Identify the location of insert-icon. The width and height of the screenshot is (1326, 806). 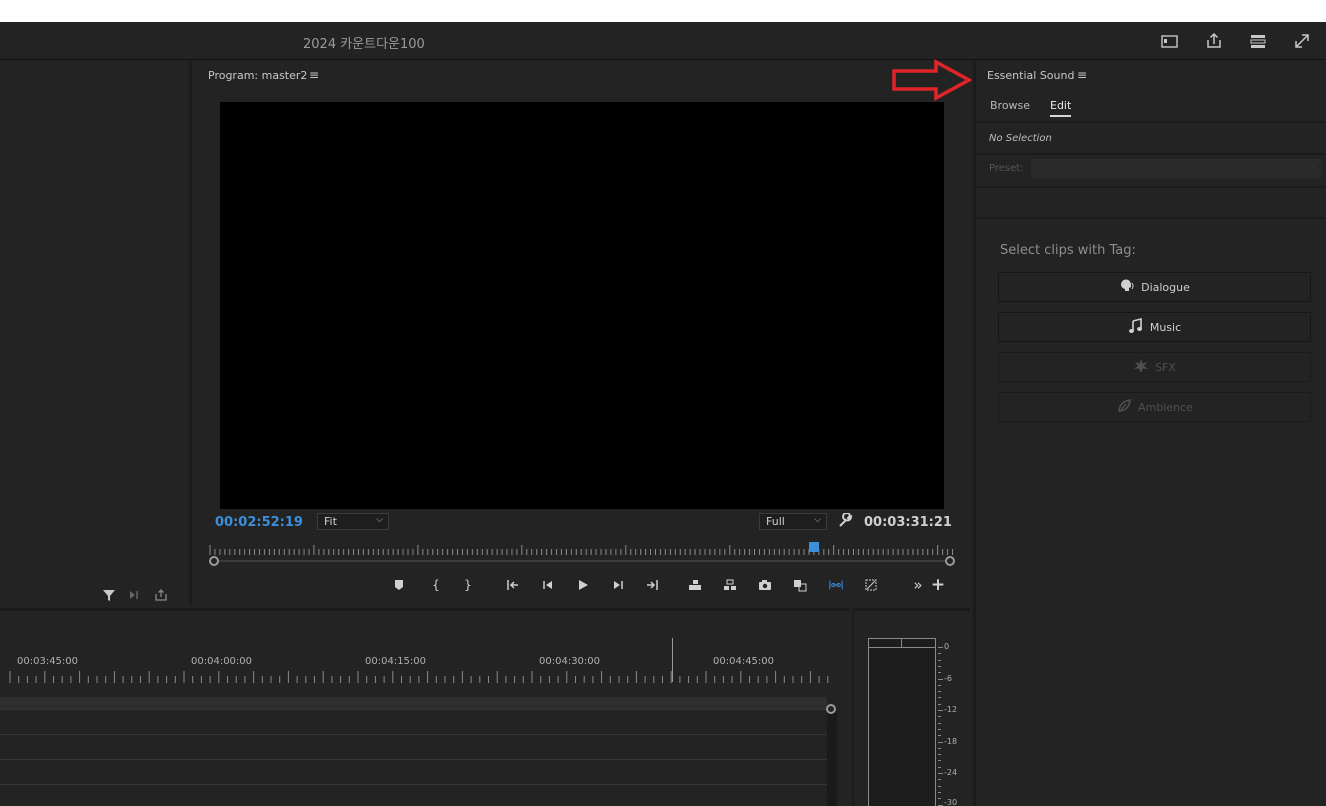
(135, 596).